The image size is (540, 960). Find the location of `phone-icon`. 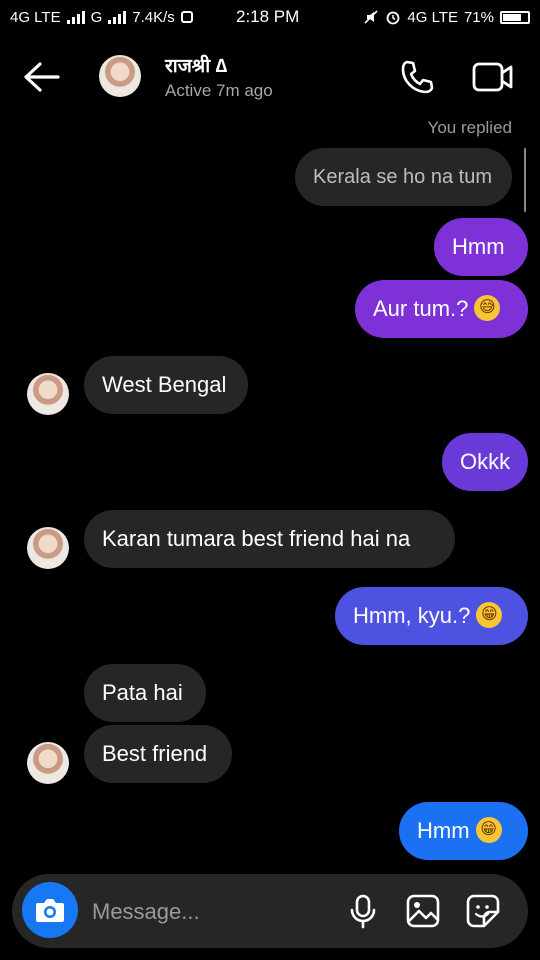

phone-icon is located at coordinates (417, 77).